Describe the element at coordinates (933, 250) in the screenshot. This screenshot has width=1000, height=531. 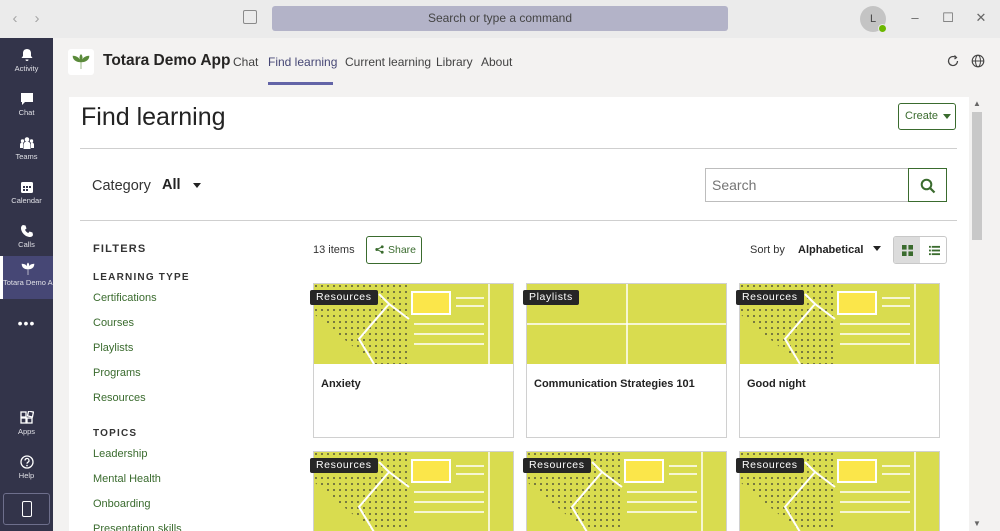
I see `list-view-button` at that location.